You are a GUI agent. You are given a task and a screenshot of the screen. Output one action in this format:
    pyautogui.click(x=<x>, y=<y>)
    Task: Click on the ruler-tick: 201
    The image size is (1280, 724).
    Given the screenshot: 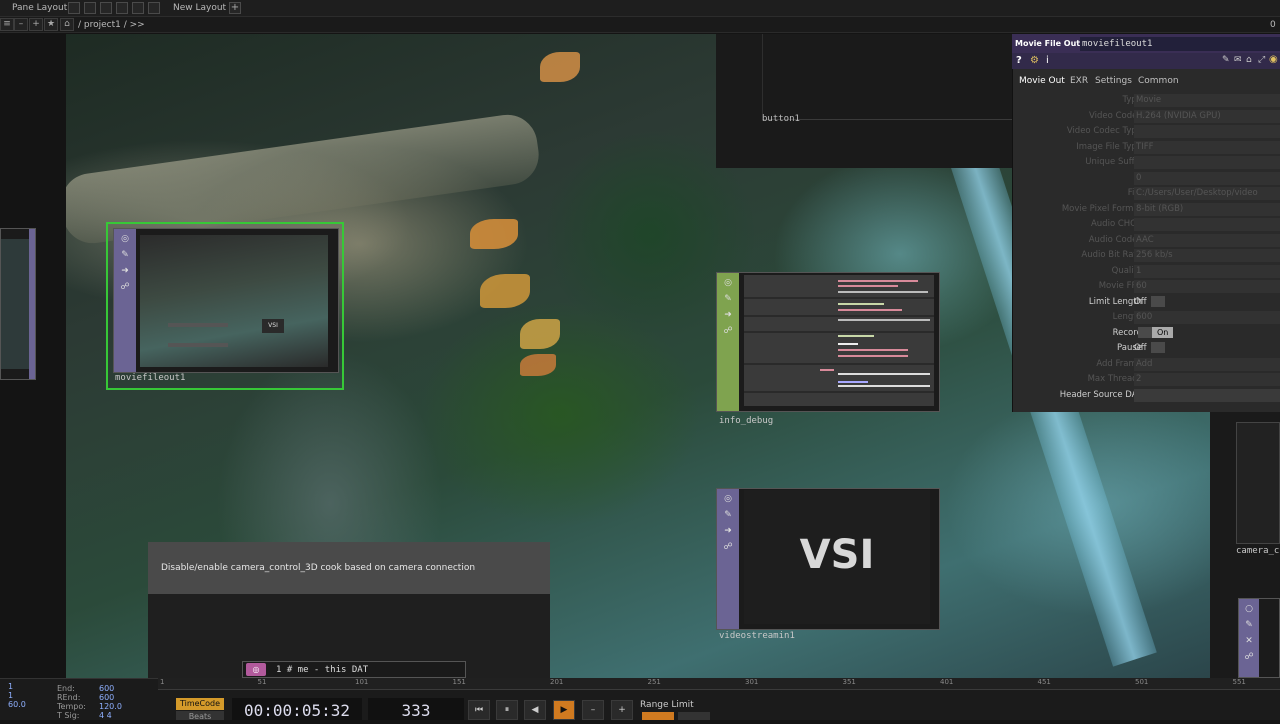 What is the action you would take?
    pyautogui.click(x=557, y=682)
    